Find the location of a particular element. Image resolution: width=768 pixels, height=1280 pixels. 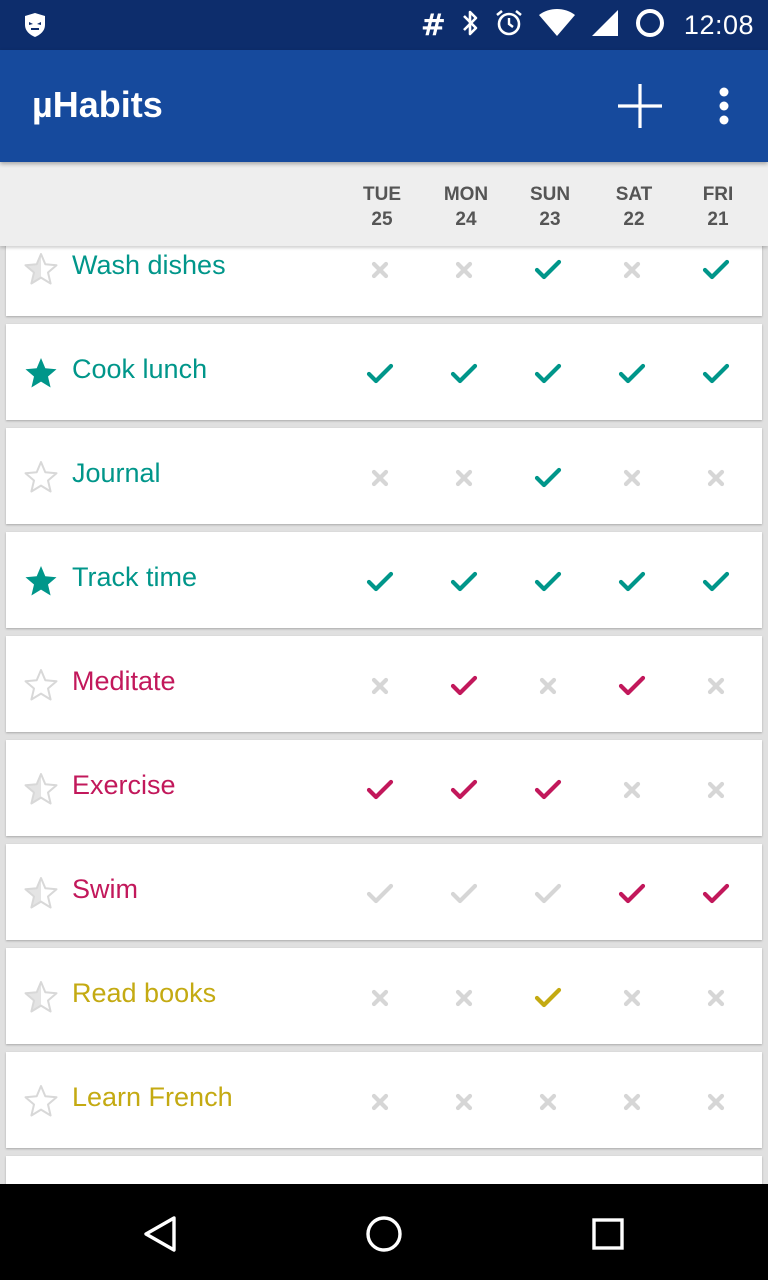

habit-name: Exercise is located at coordinates (124, 785).